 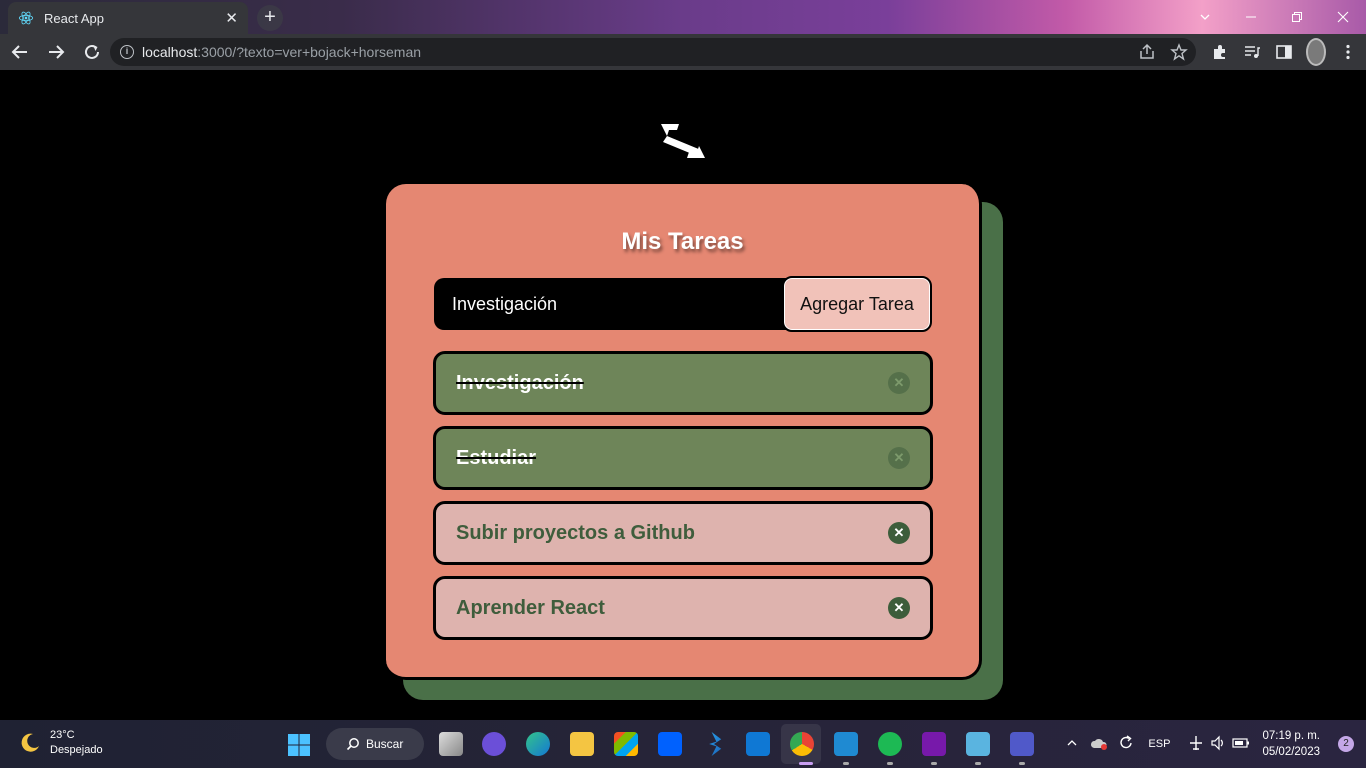 I want to click on menu-kebab-icon, so click(x=1348, y=52).